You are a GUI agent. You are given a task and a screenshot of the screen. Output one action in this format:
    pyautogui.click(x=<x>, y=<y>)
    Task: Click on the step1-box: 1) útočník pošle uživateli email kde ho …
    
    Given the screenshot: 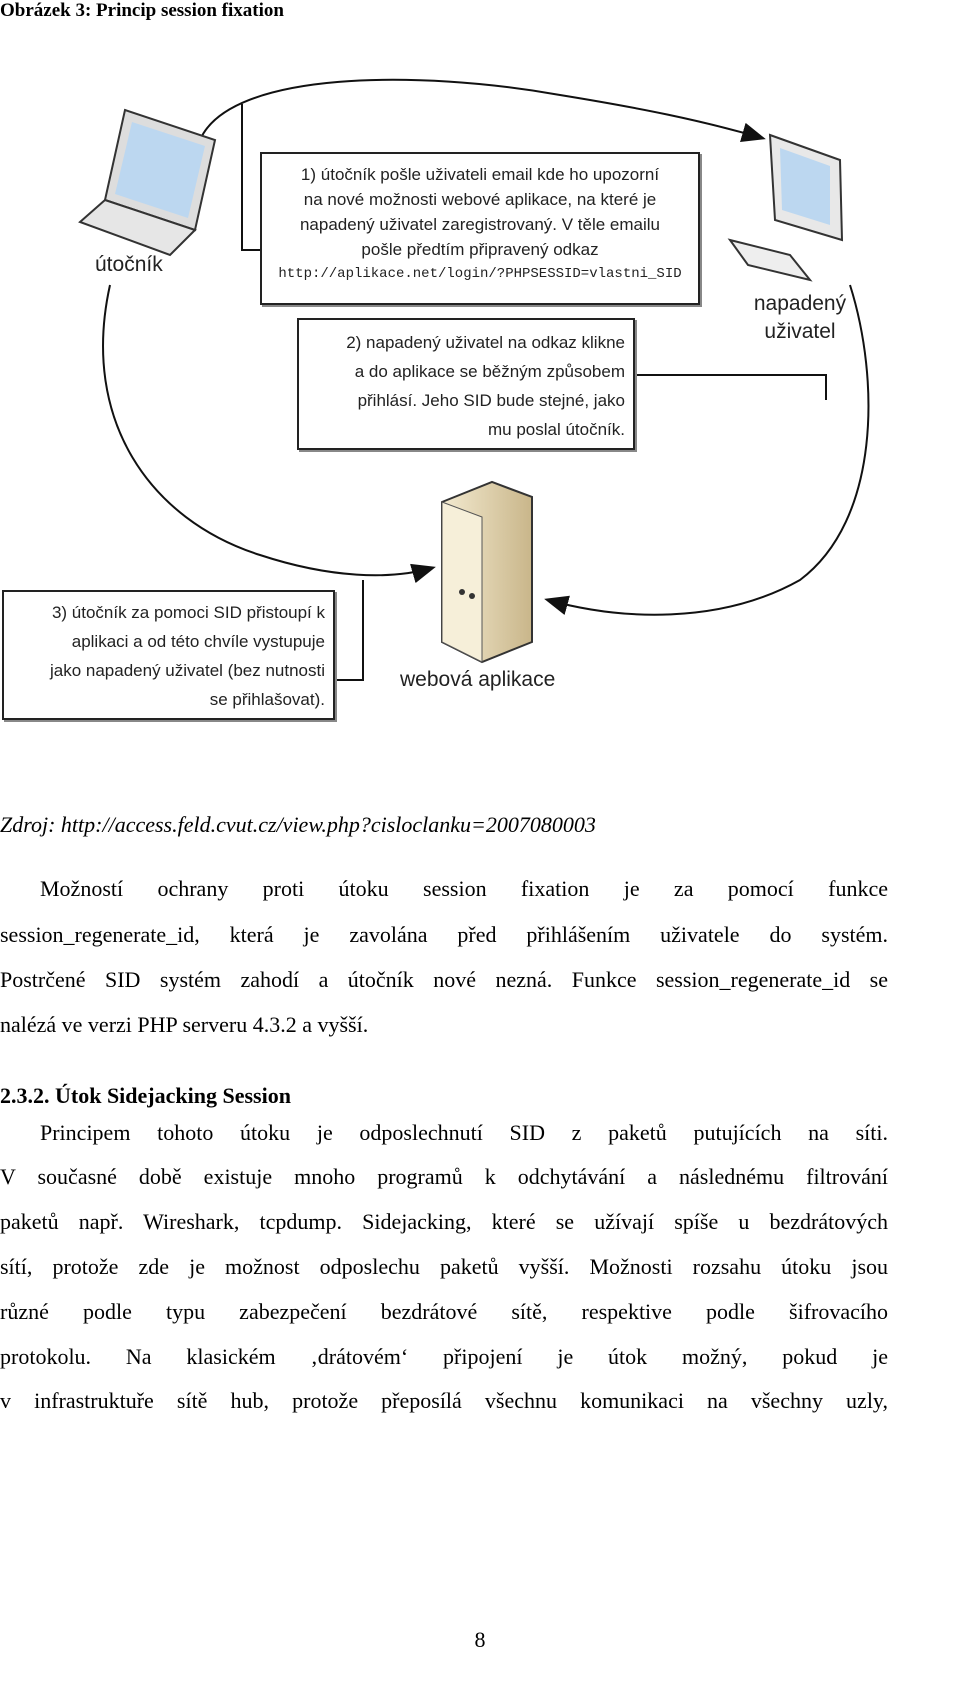 What is the action you would take?
    pyautogui.click(x=480, y=228)
    